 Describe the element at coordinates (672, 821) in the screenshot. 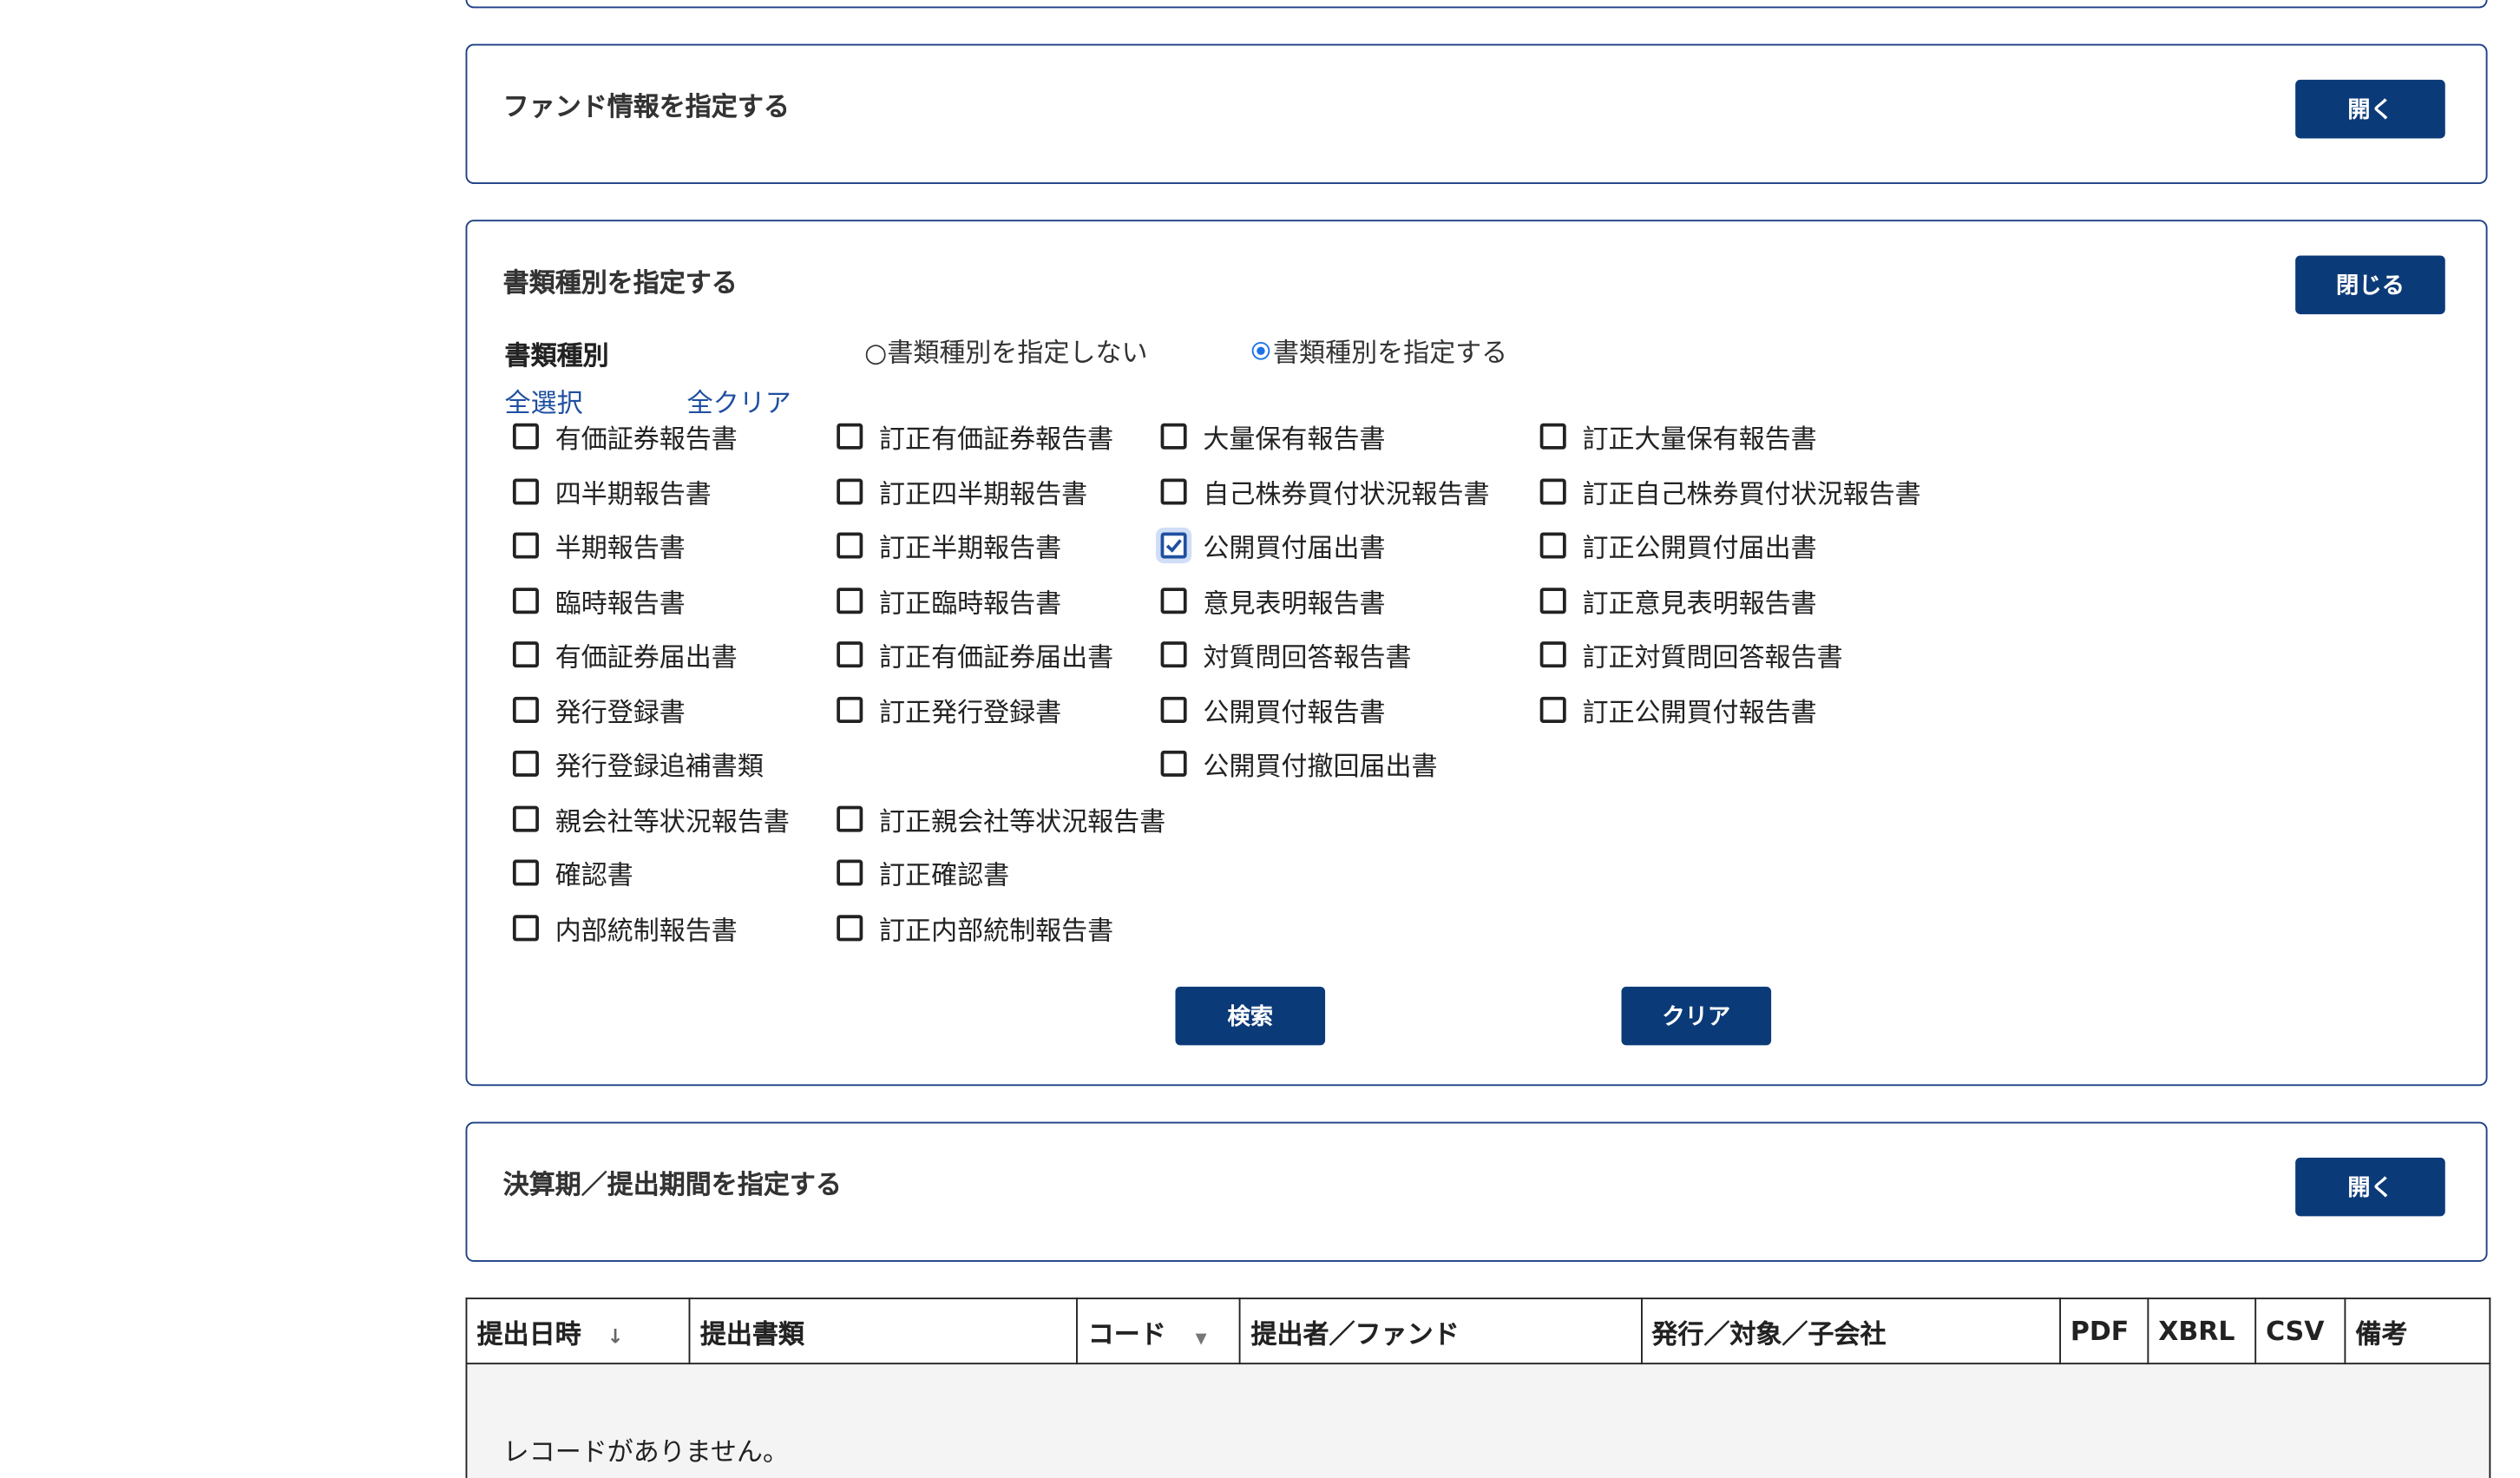

I see `doc-type-checkbox-label: 親会社等状況報告書` at that location.